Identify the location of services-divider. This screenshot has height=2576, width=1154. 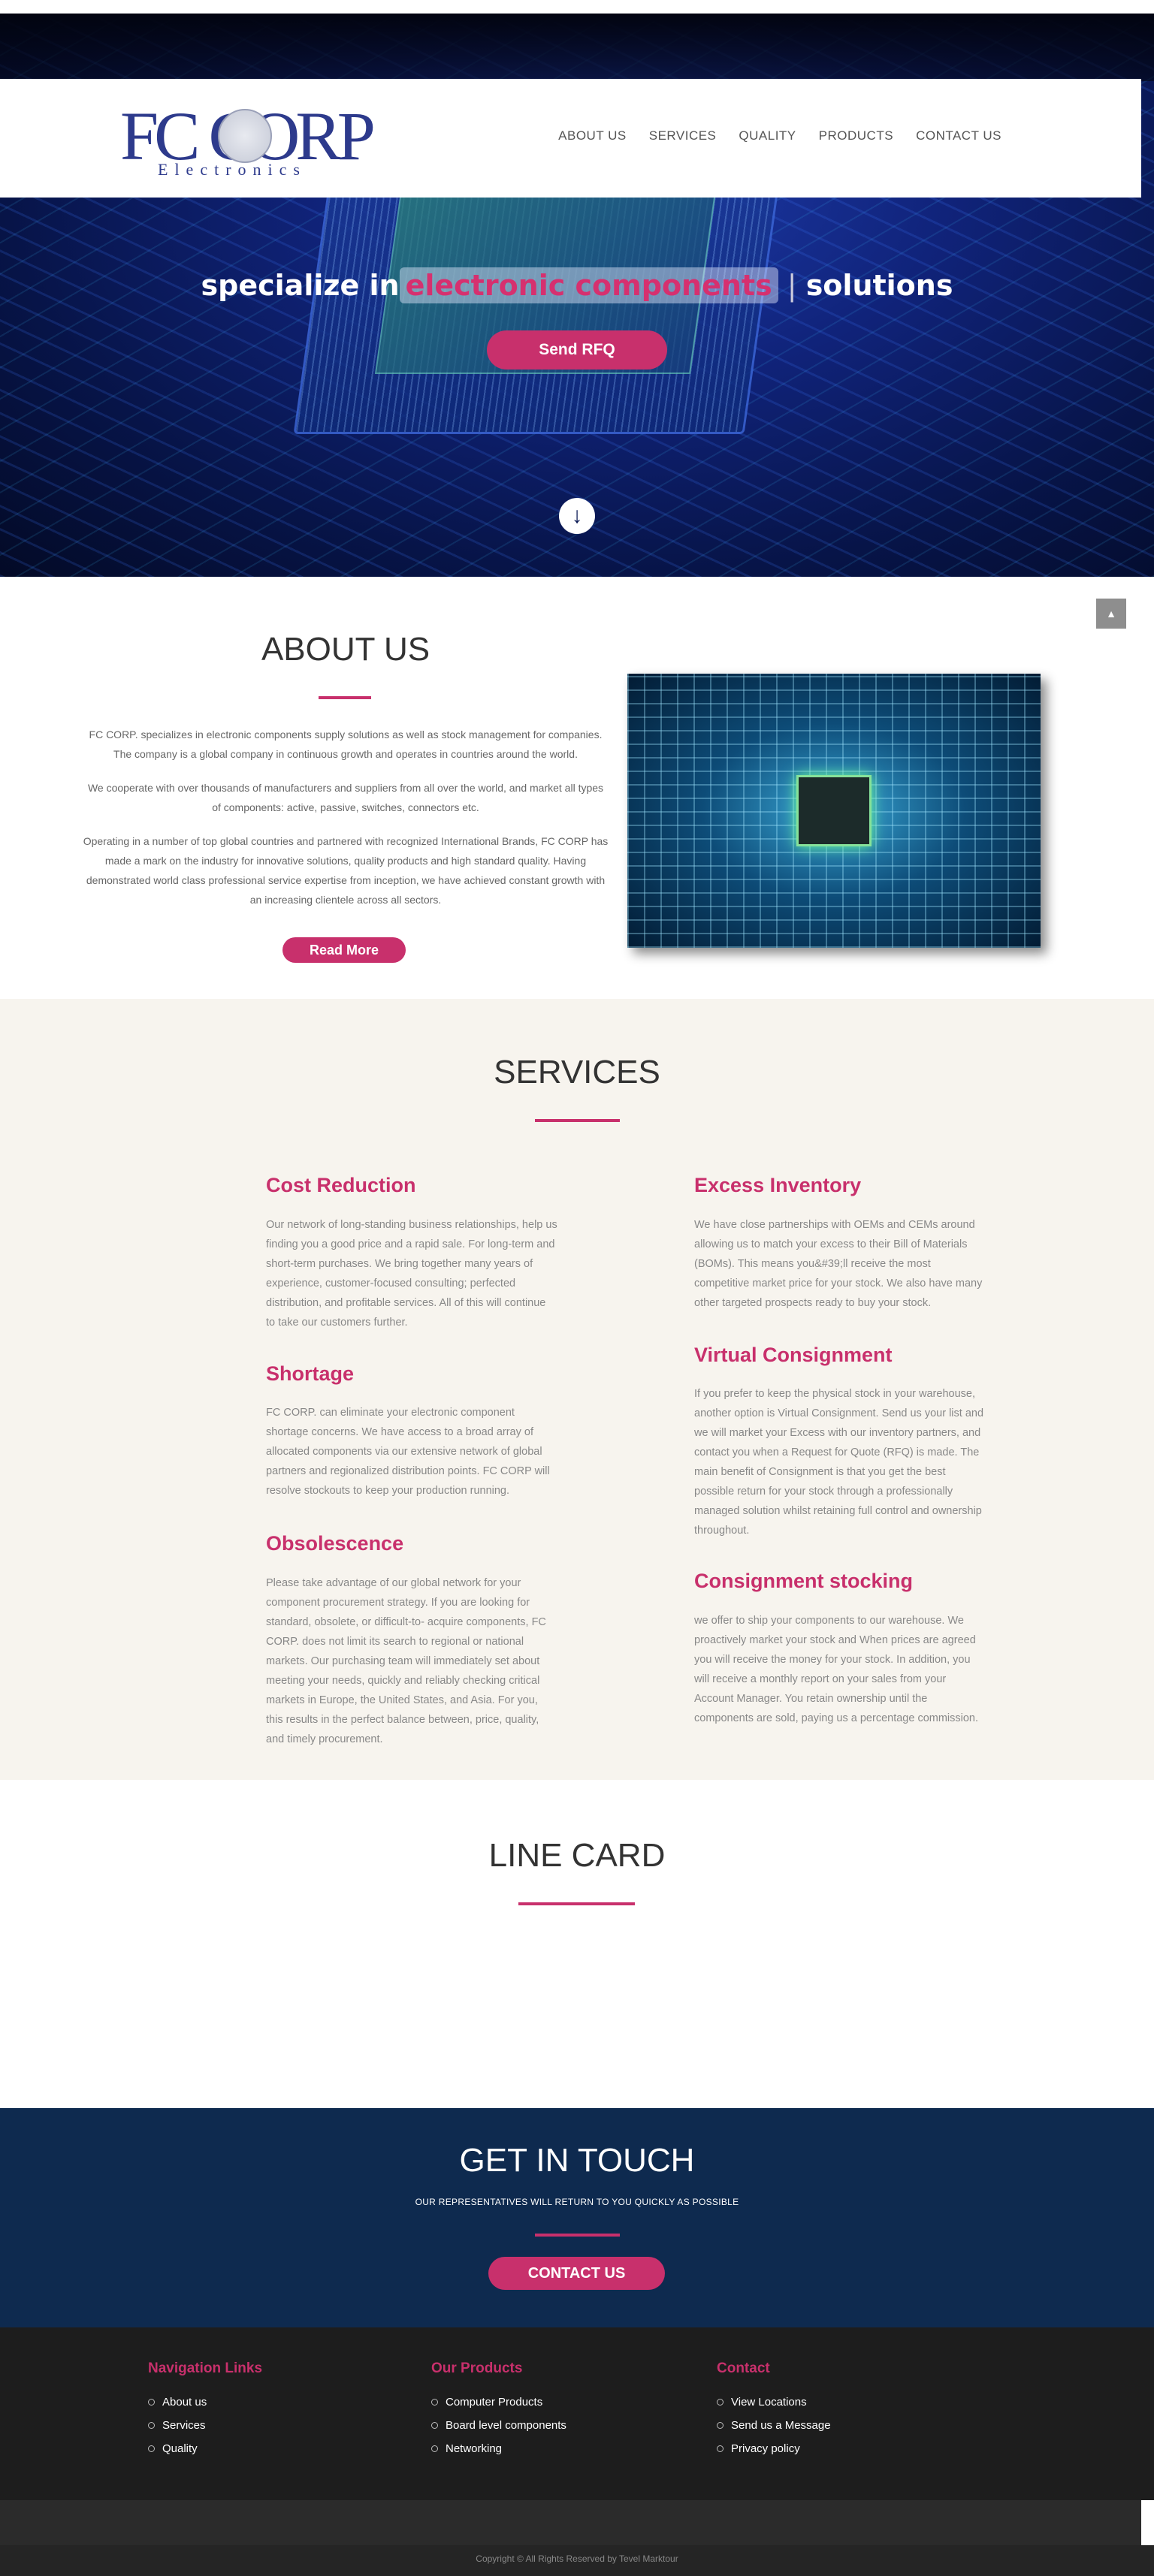
(578, 1120).